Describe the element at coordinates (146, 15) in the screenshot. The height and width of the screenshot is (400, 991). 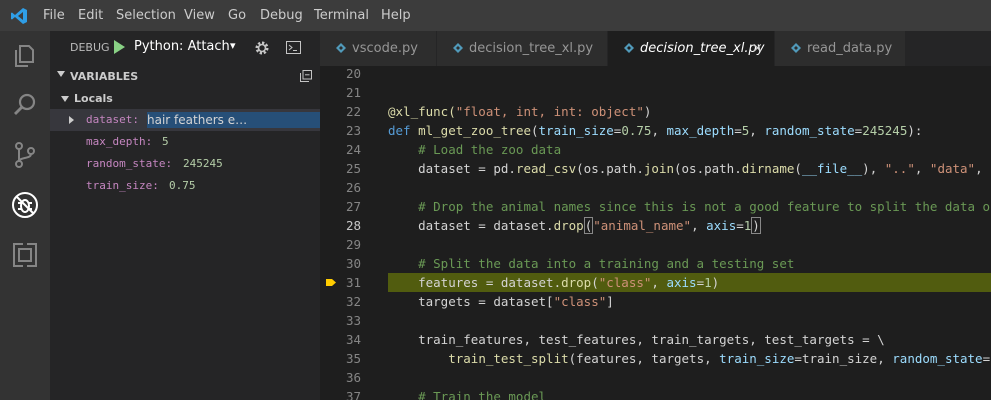
I see `menu-selection: Selection` at that location.